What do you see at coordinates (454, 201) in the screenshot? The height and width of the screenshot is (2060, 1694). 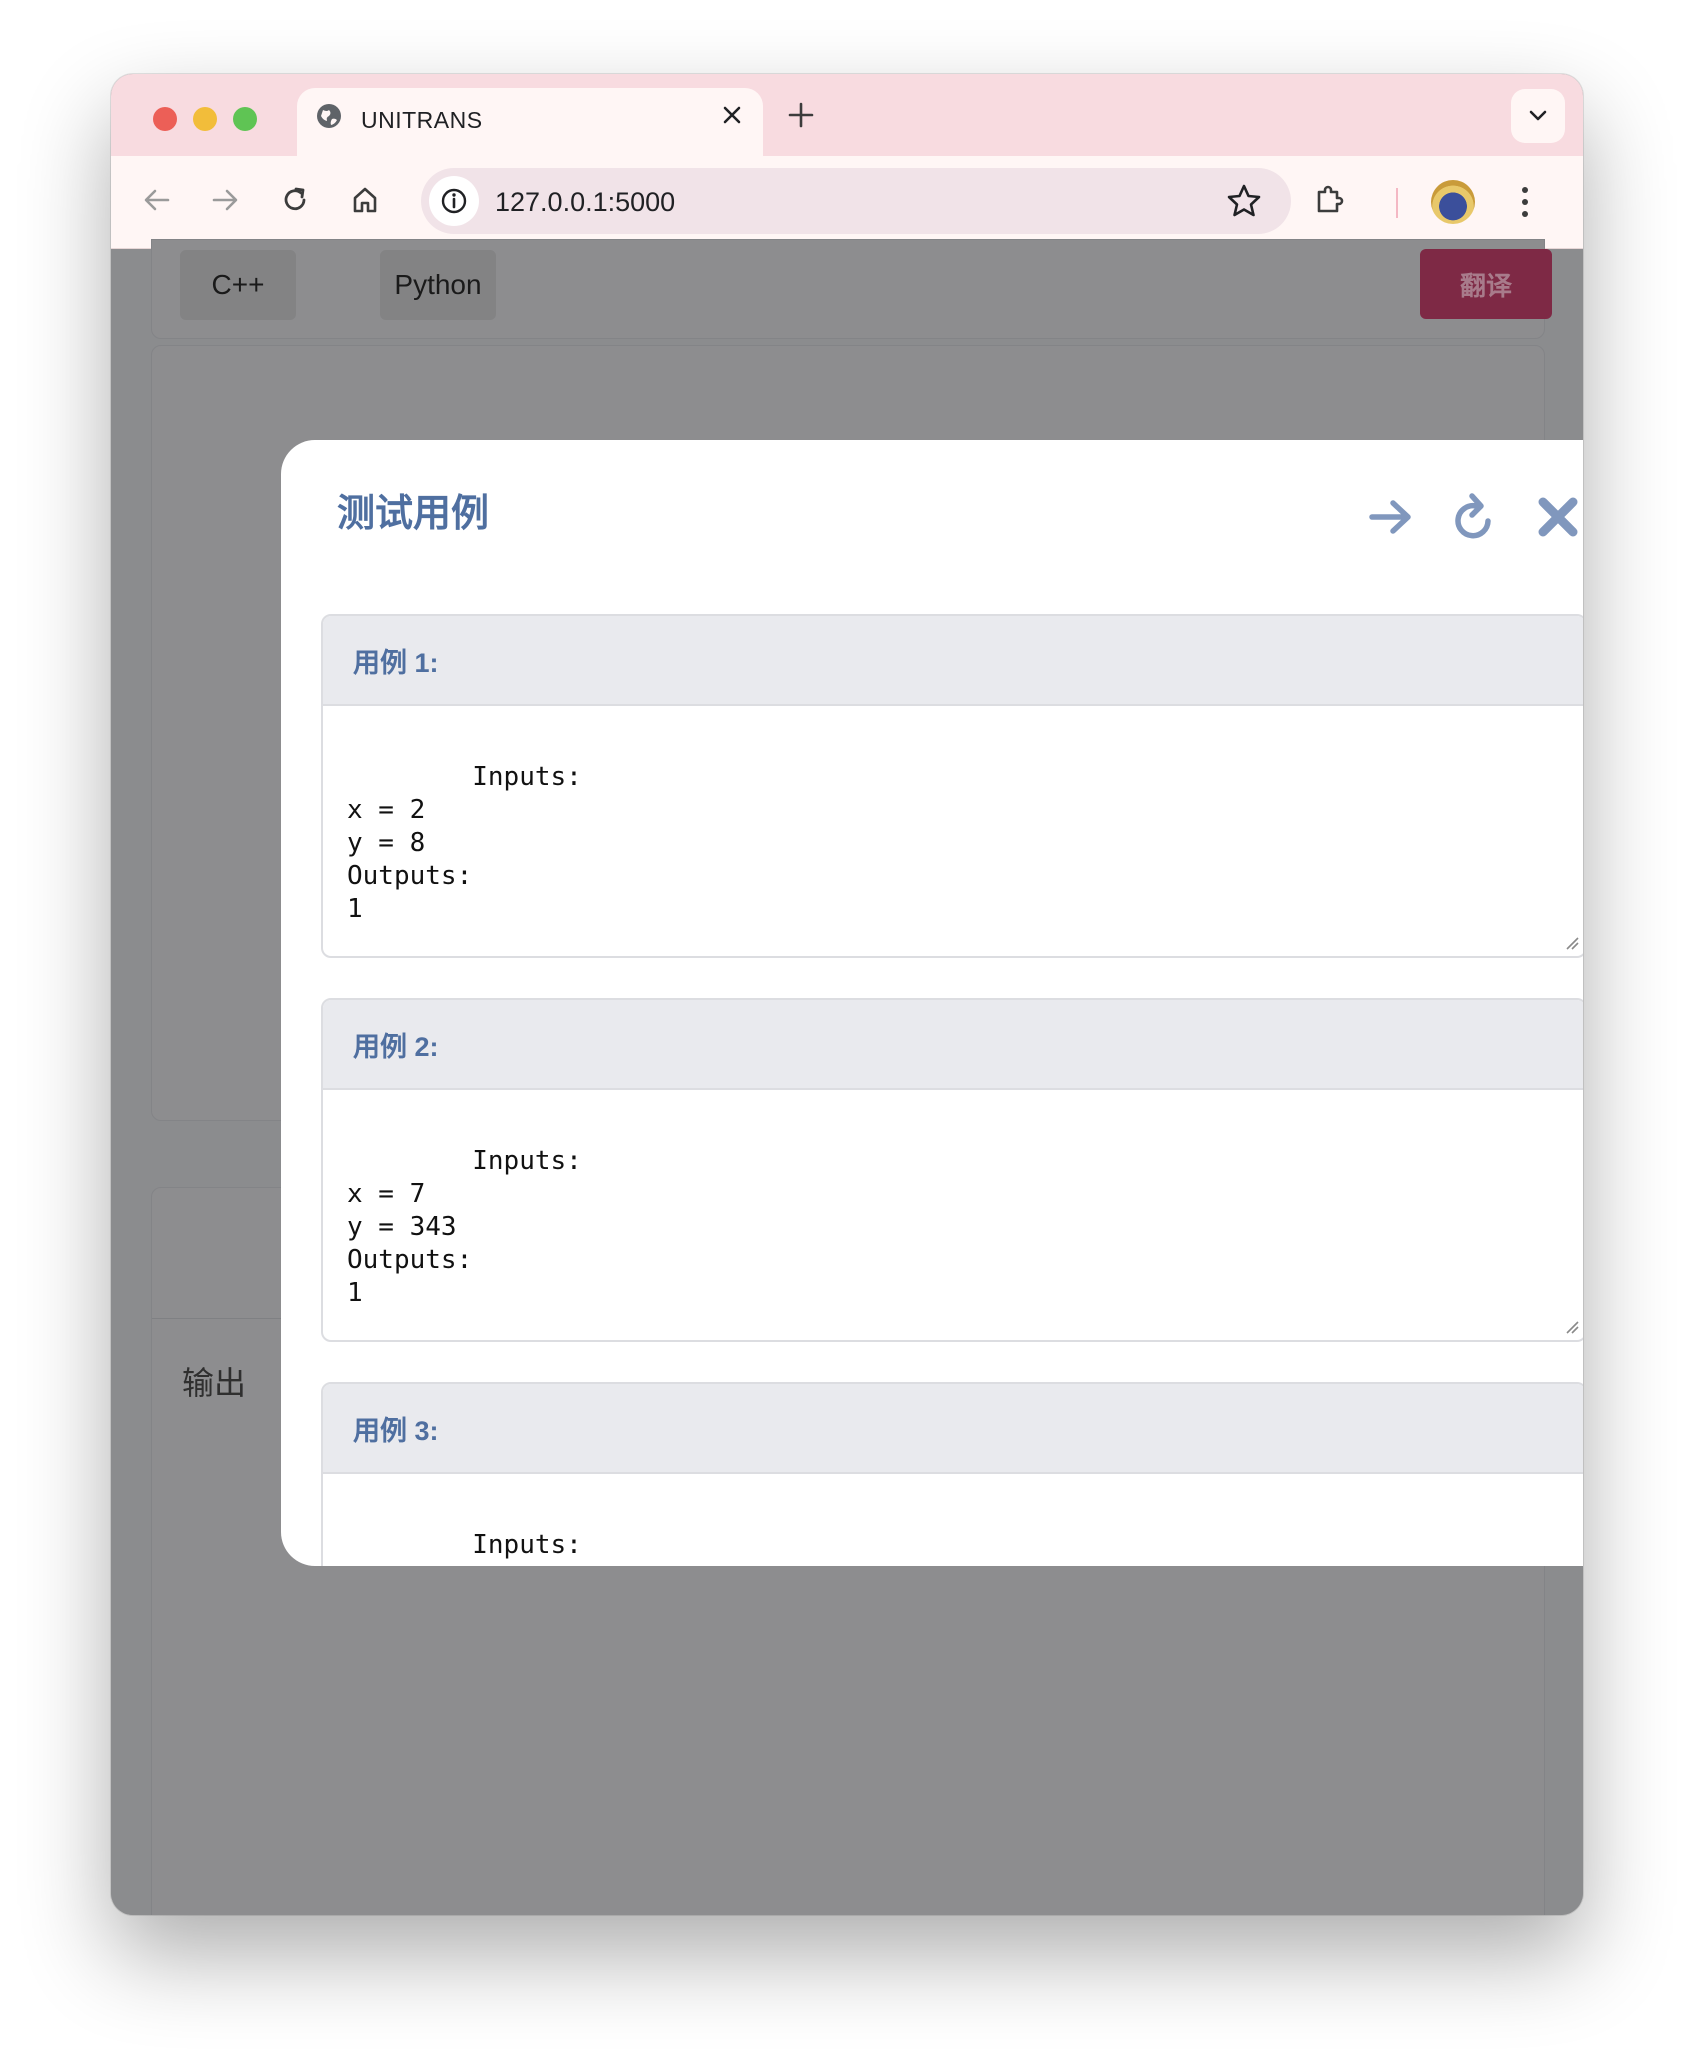 I see `info-icon` at bounding box center [454, 201].